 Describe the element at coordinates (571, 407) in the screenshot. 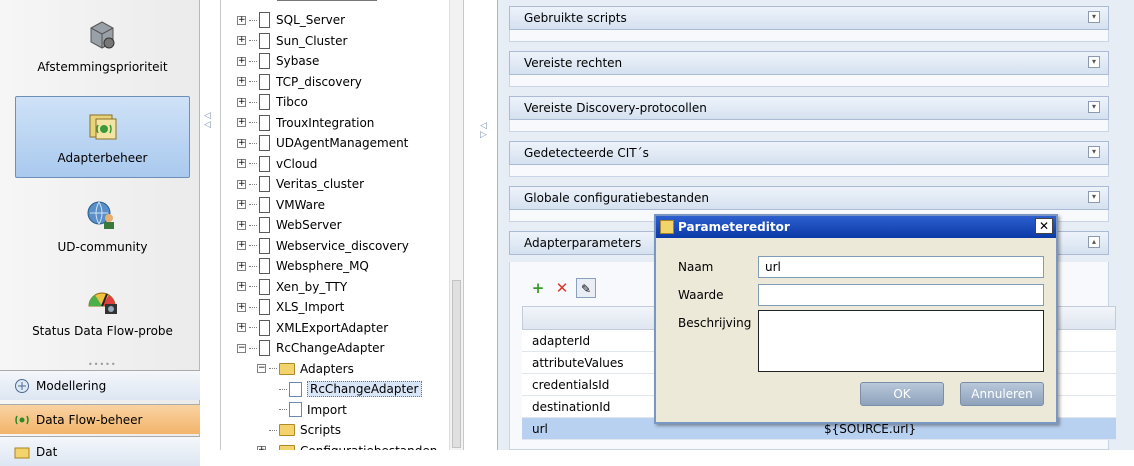

I see `param-name-cell: destinationId` at that location.